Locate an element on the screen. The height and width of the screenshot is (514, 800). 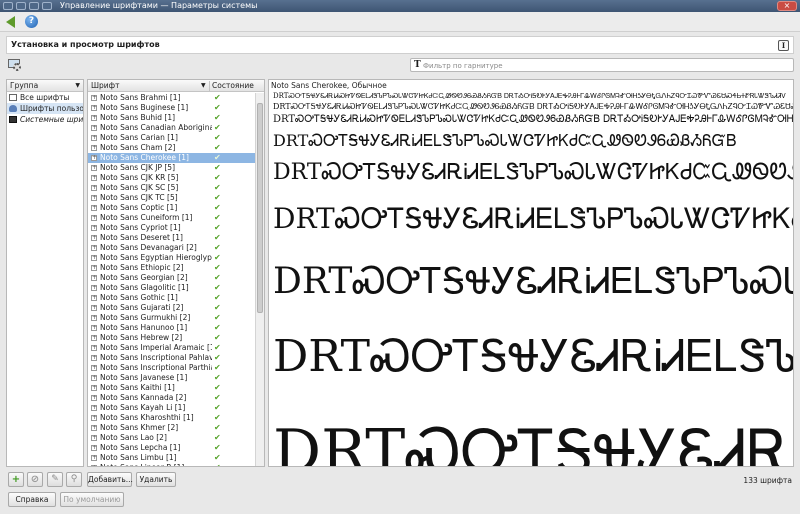
edit-group-button: ✎ is located at coordinates (55, 479).